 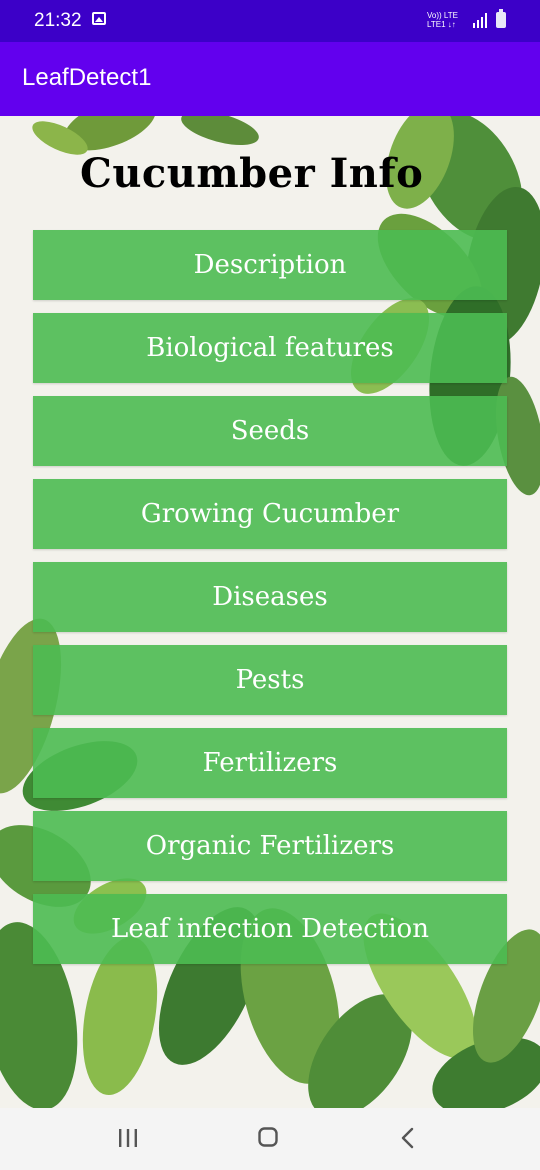 What do you see at coordinates (270, 929) in the screenshot?
I see `leaf-infection-detection-button: Leaf infection Detection` at bounding box center [270, 929].